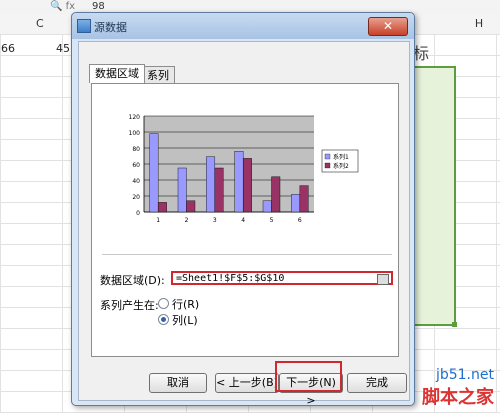  I want to click on watermark-logo-text: 脚本之家, so click(458, 397).